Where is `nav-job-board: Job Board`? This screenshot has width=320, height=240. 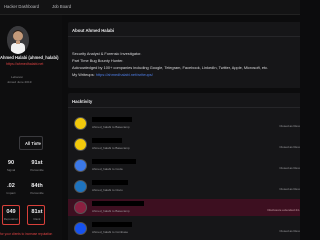
nav-job-board: Job Board is located at coordinates (61, 6).